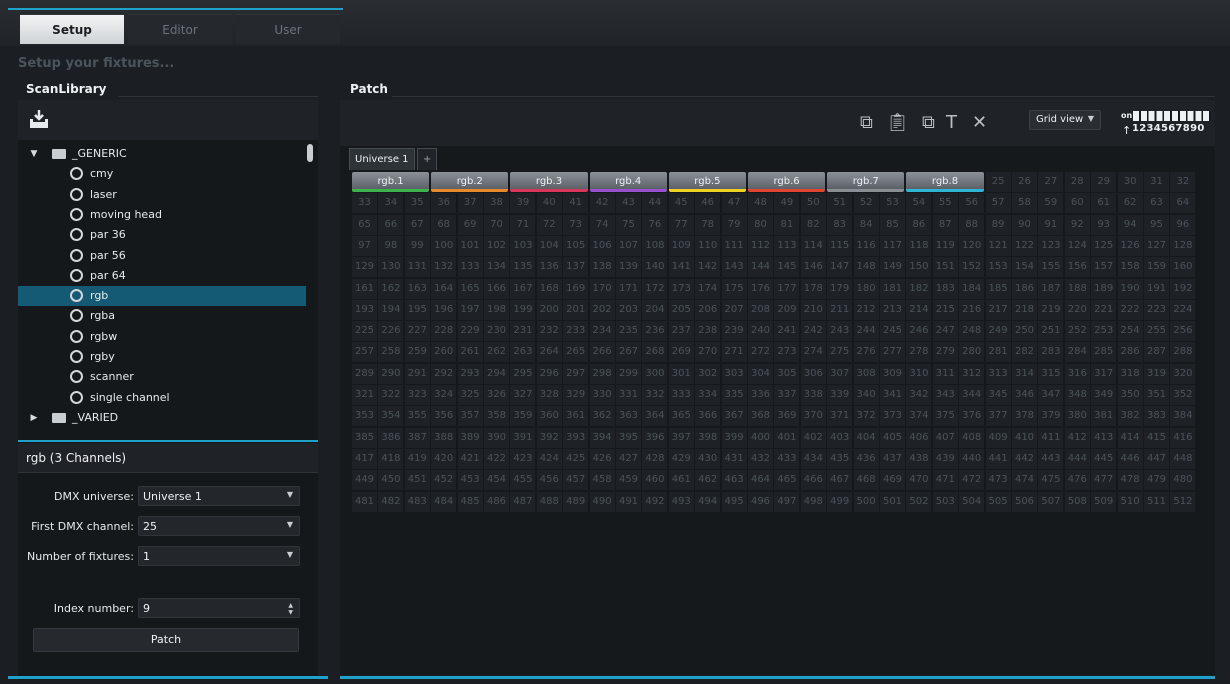 Image resolution: width=1230 pixels, height=684 pixels. I want to click on channel-cell: 451, so click(417, 480).